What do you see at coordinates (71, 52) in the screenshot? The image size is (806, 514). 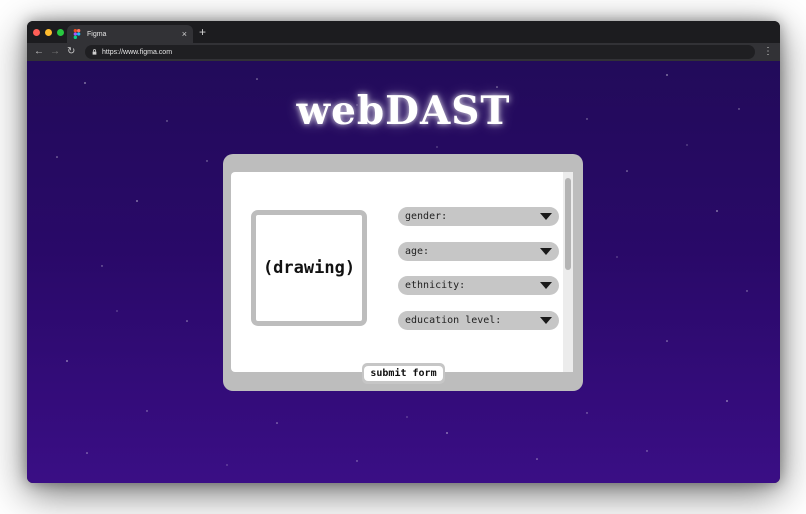 I see `reload-icon: ↻` at bounding box center [71, 52].